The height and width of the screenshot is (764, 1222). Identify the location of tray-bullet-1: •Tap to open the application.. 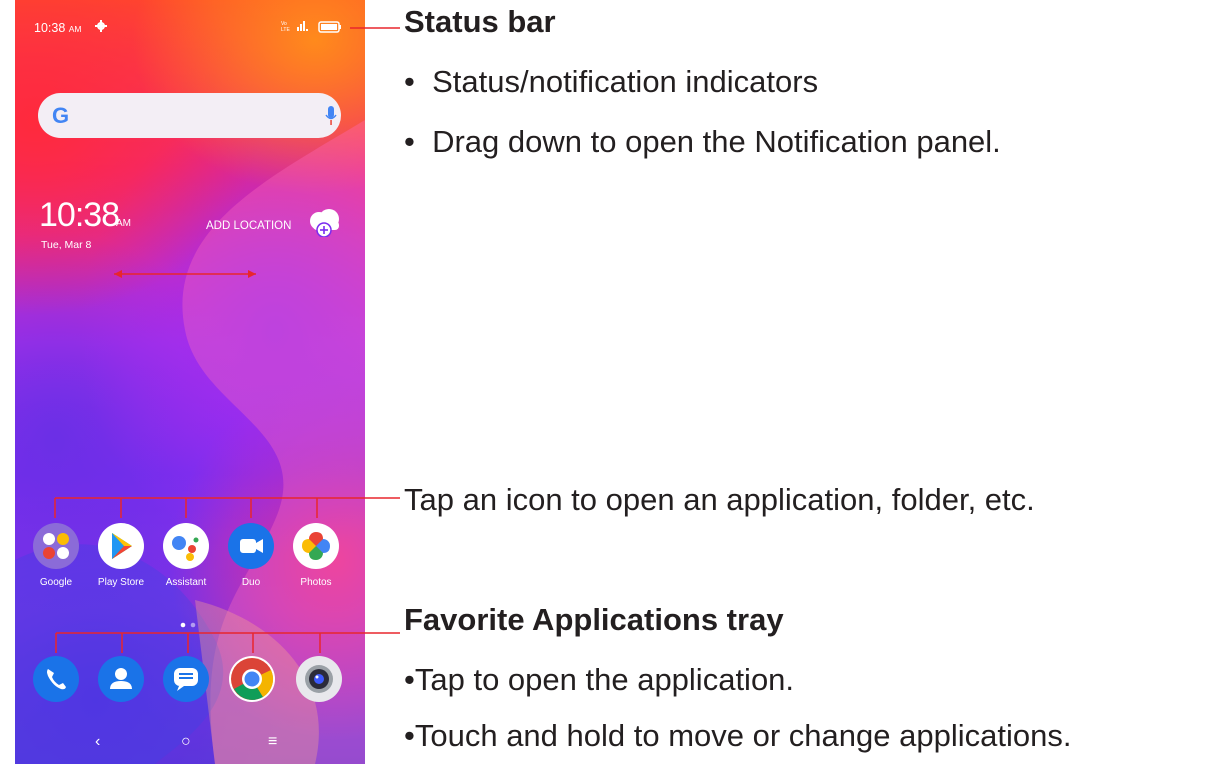
(599, 679).